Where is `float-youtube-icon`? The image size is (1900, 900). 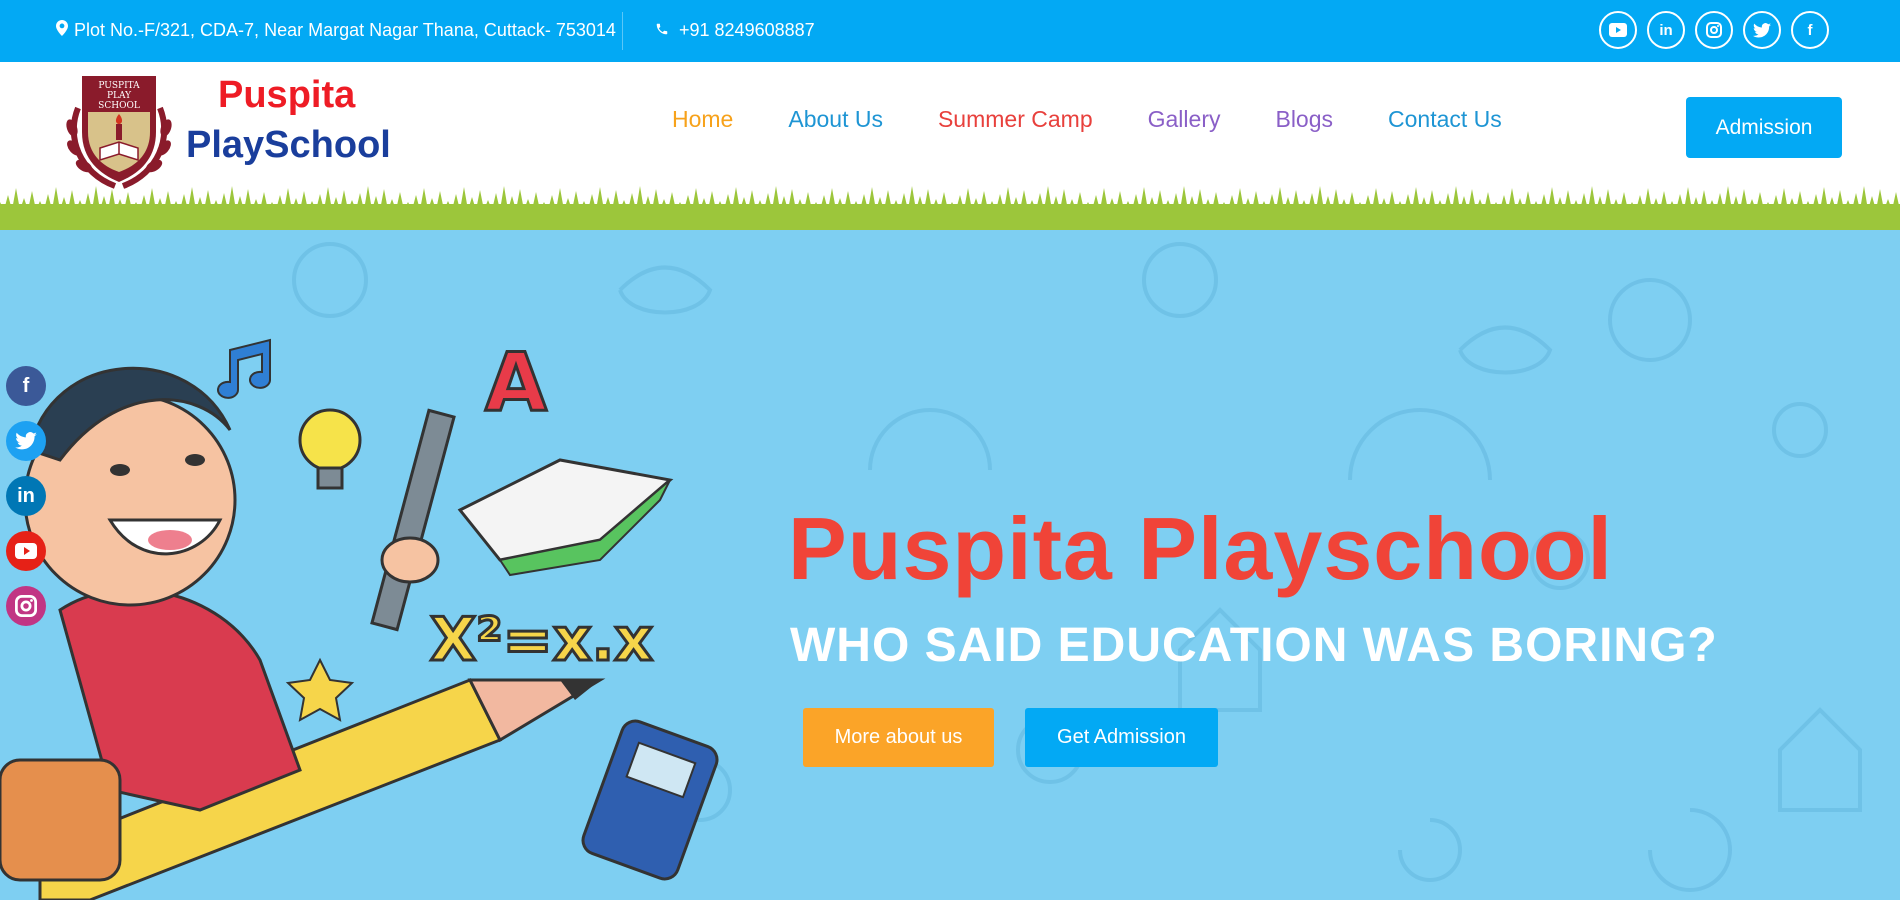 float-youtube-icon is located at coordinates (26, 551).